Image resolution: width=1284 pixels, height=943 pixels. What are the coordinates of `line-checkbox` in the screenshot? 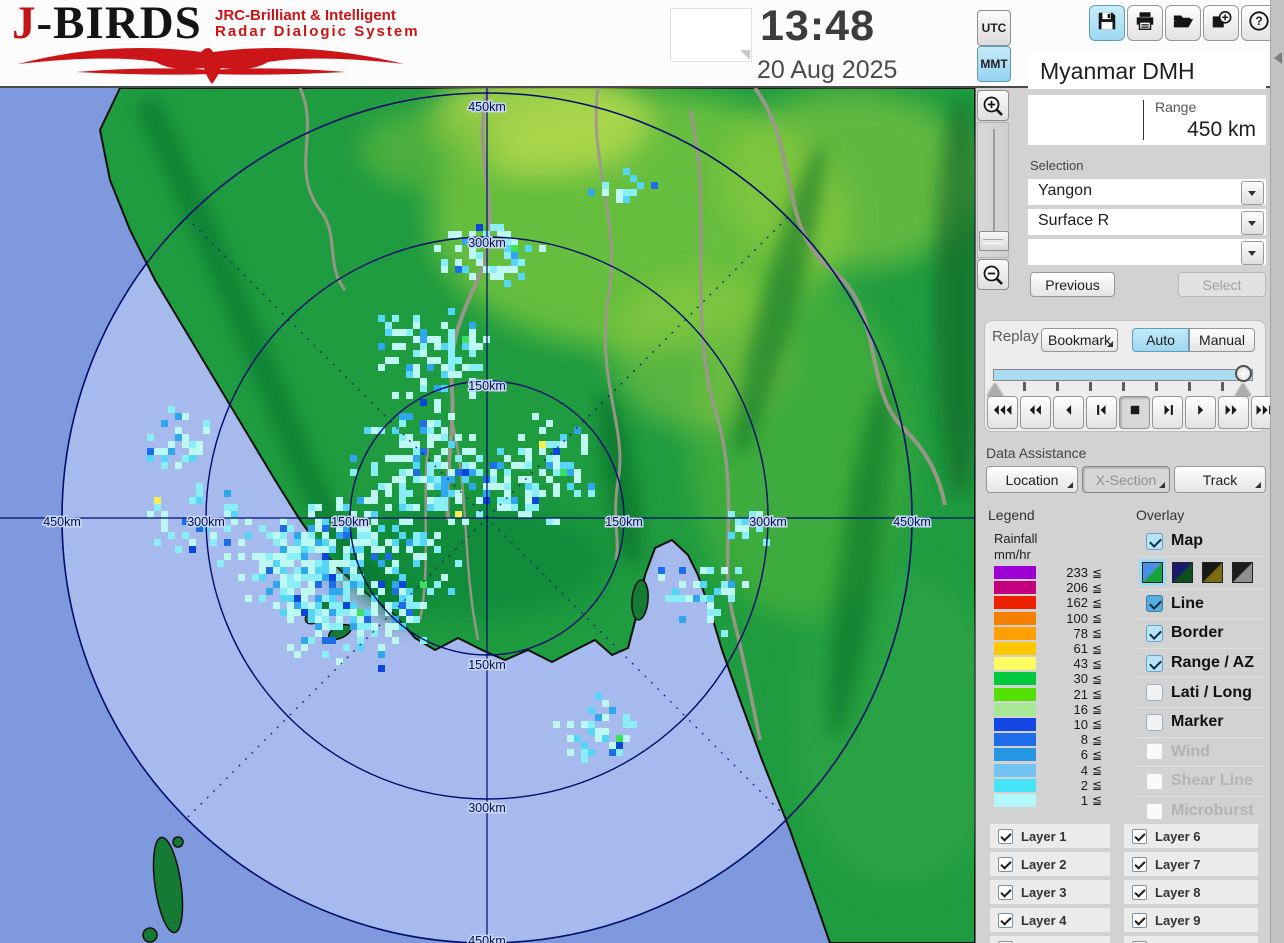 It's located at (1154, 604).